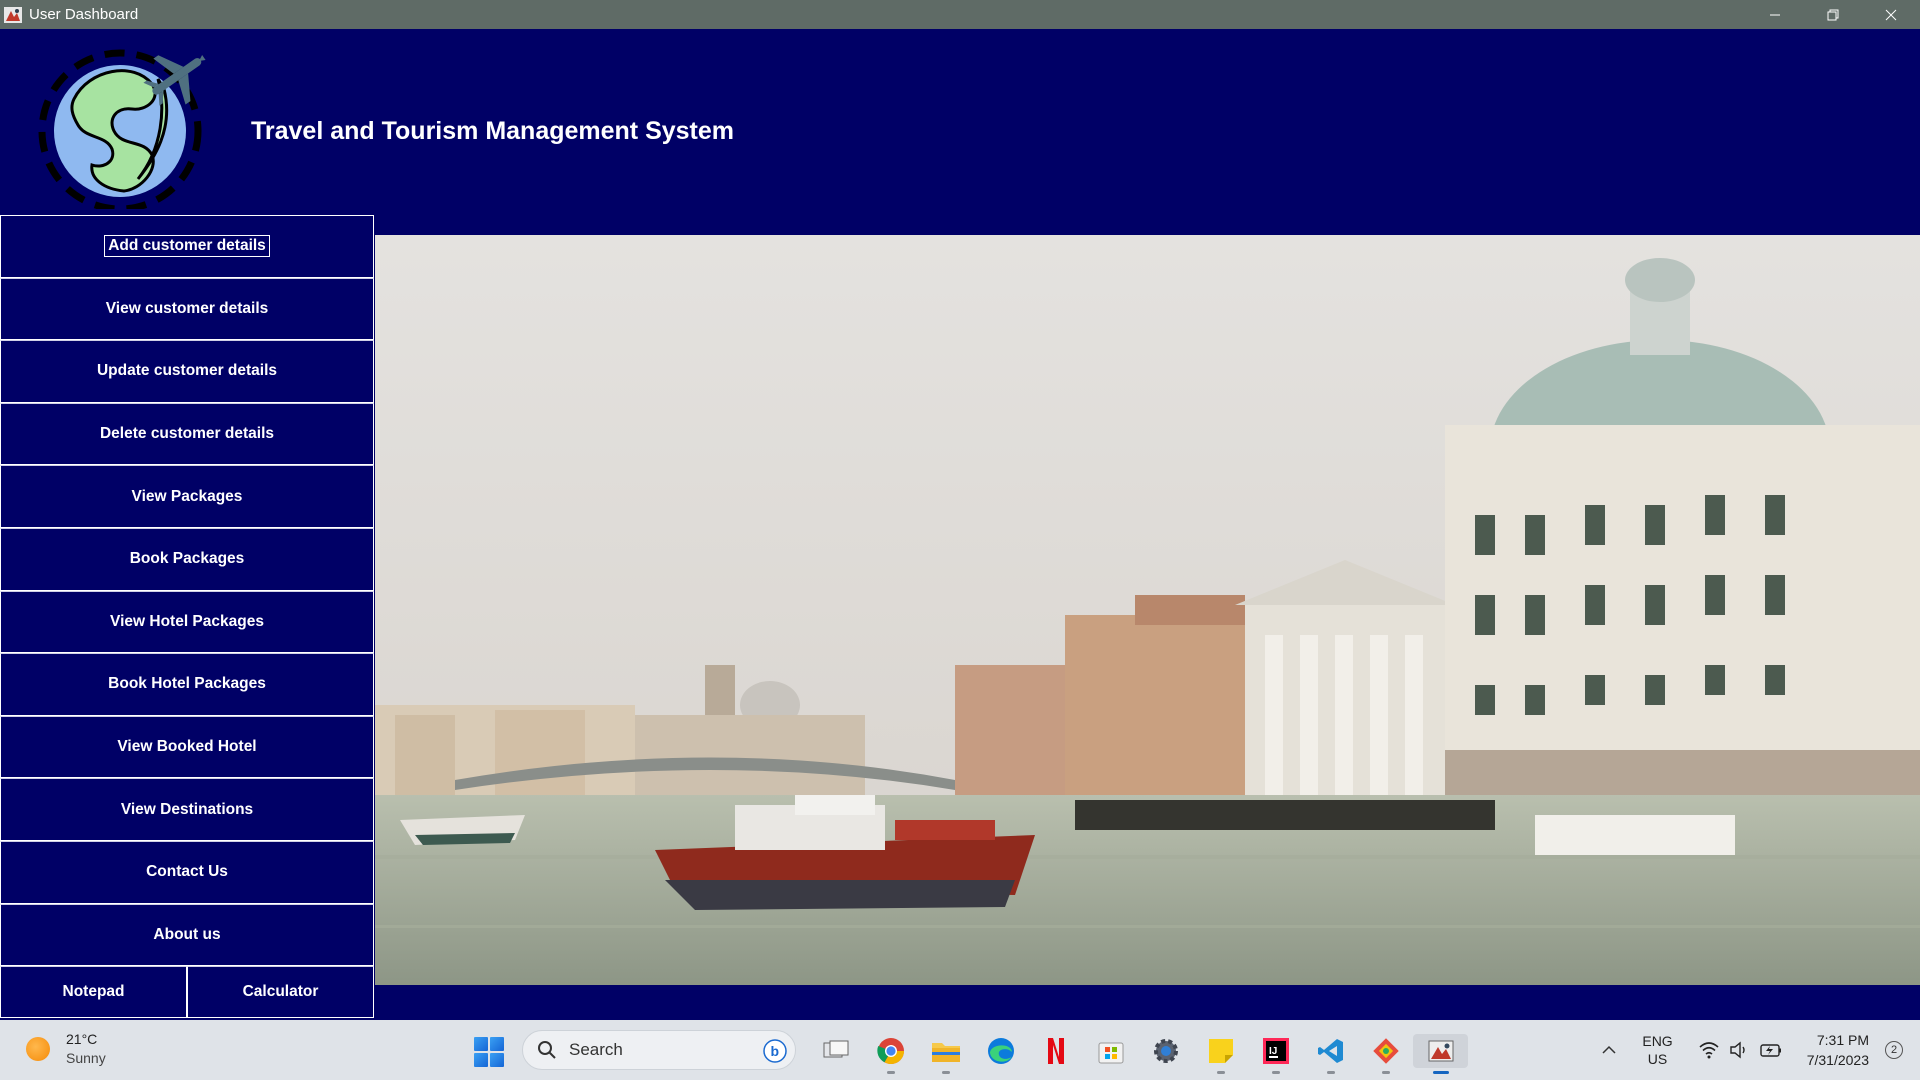  I want to click on edge-icon, so click(1000, 1051).